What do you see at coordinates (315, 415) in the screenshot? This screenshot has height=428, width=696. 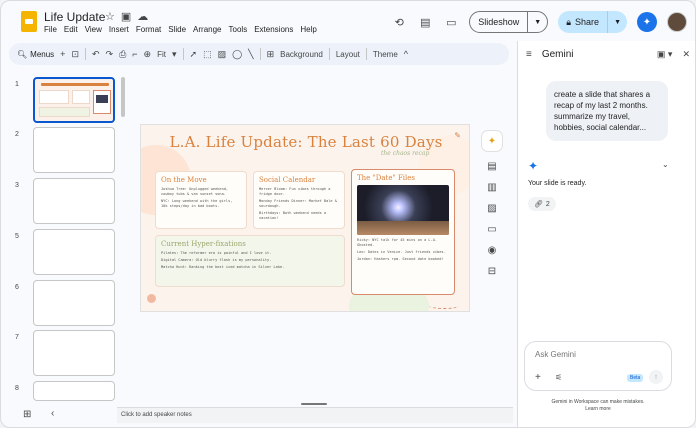 I see `speaker-notes: Click to add speaker notes` at bounding box center [315, 415].